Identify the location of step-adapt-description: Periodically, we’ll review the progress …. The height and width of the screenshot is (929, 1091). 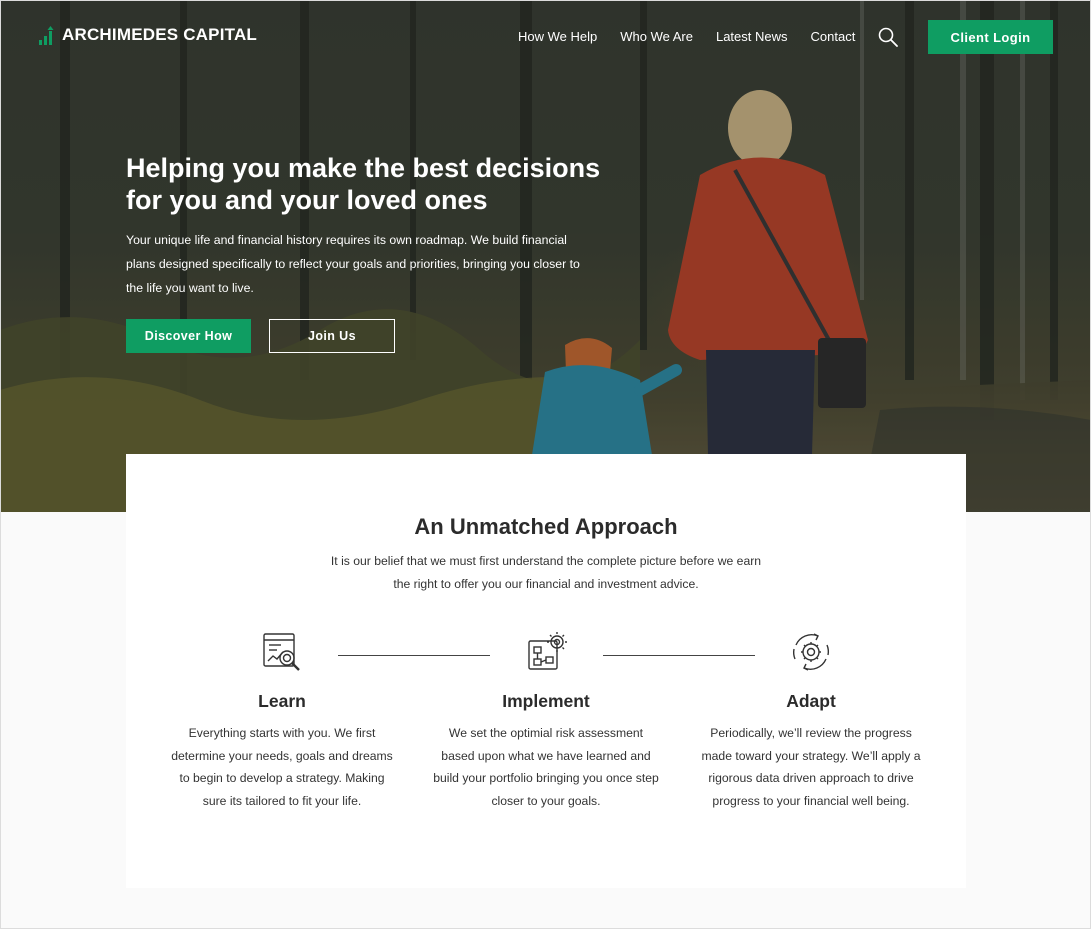
(811, 767).